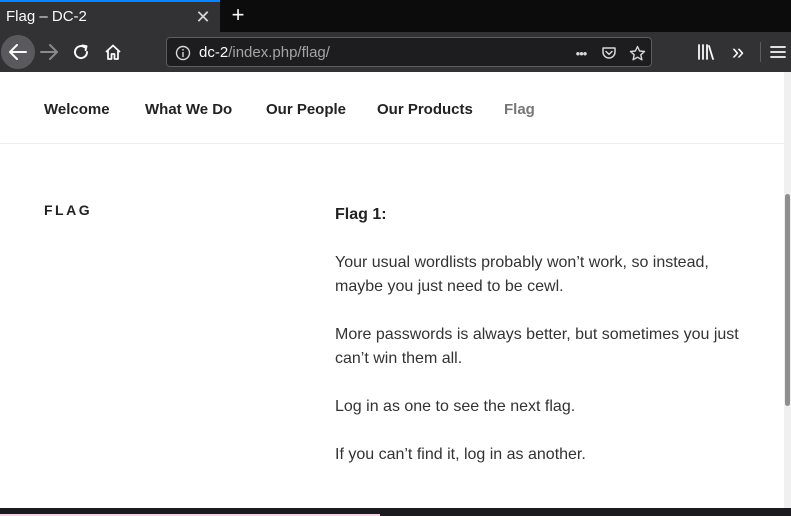 The height and width of the screenshot is (516, 791). What do you see at coordinates (203, 17) in the screenshot?
I see `close-icon: ✕` at bounding box center [203, 17].